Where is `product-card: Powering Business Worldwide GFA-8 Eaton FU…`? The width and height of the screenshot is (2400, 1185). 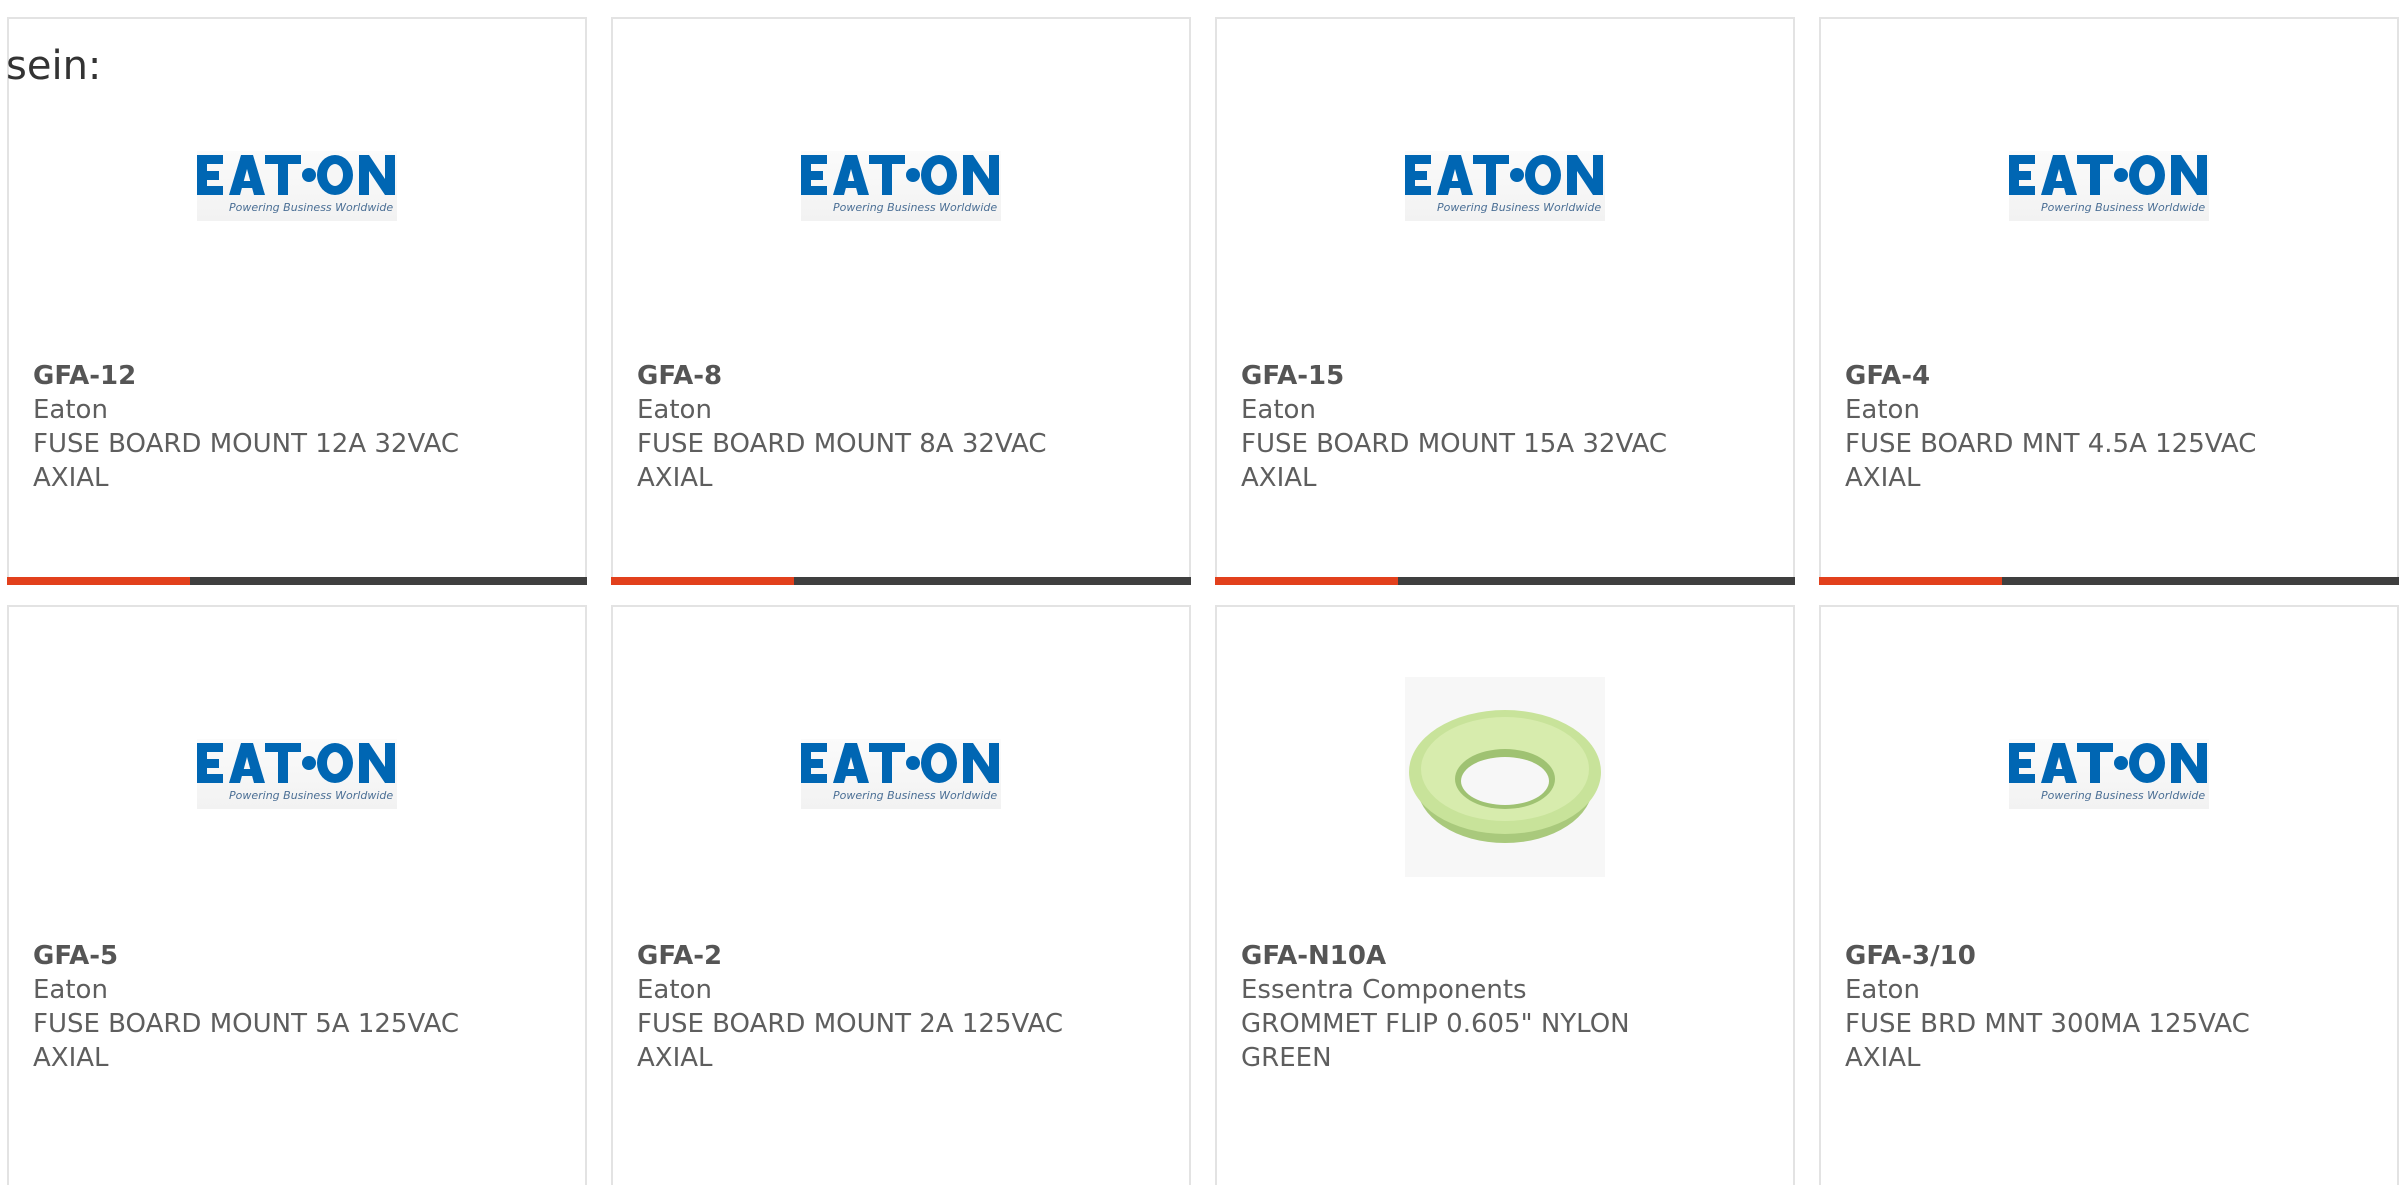 product-card: Powering Business Worldwide GFA-8 Eaton FU… is located at coordinates (901, 301).